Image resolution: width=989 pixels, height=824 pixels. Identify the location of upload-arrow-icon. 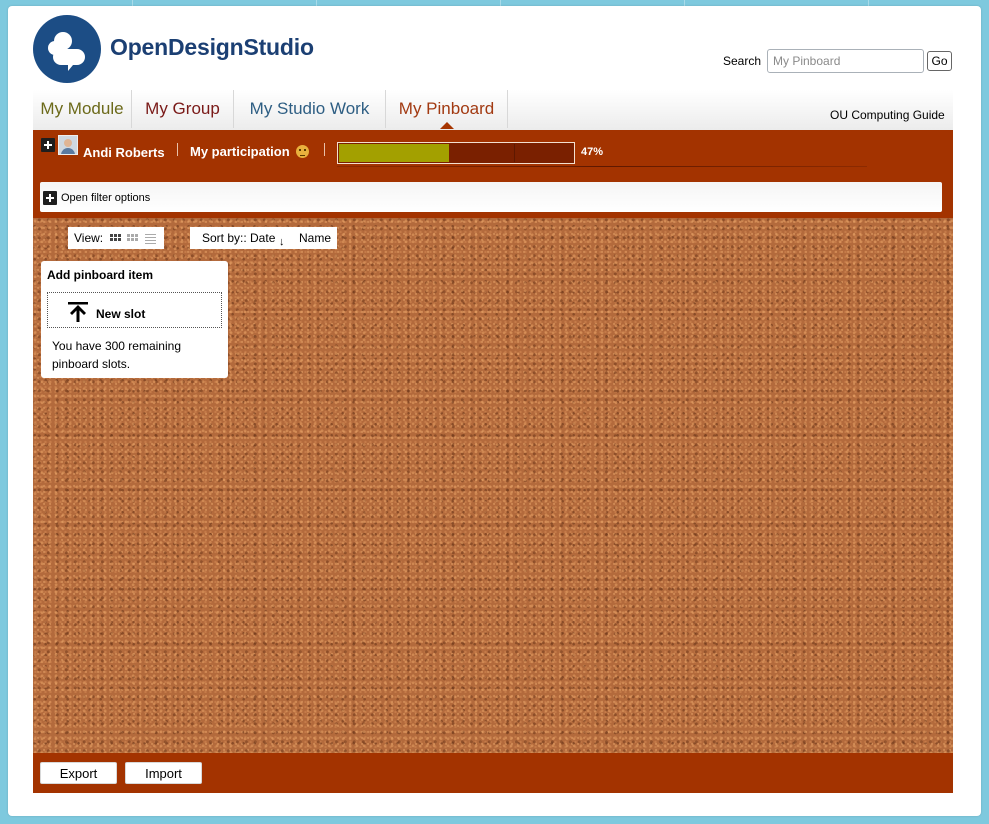
(78, 312).